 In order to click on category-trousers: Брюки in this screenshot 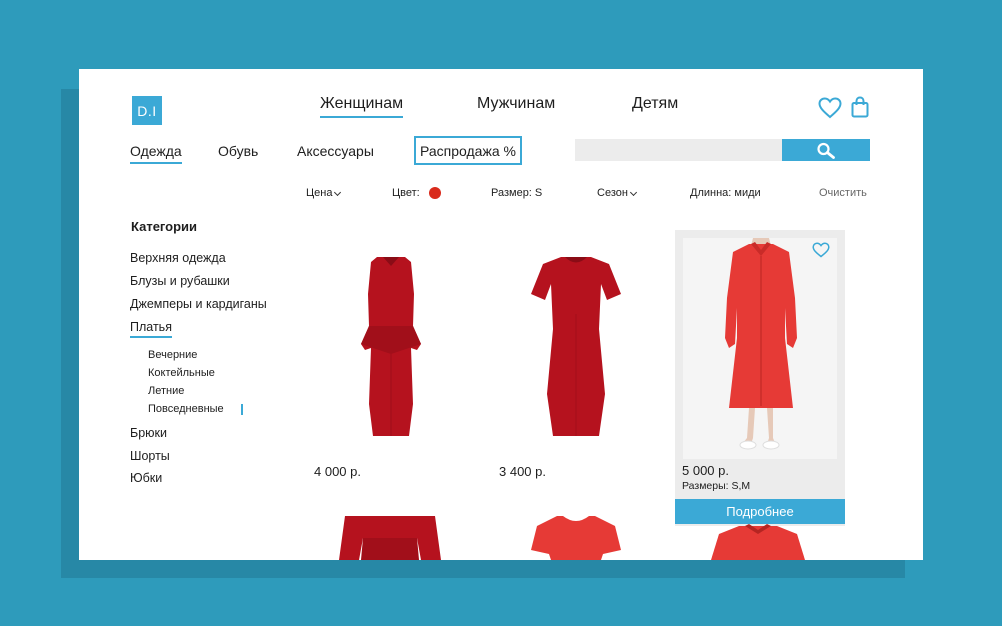, I will do `click(148, 433)`.